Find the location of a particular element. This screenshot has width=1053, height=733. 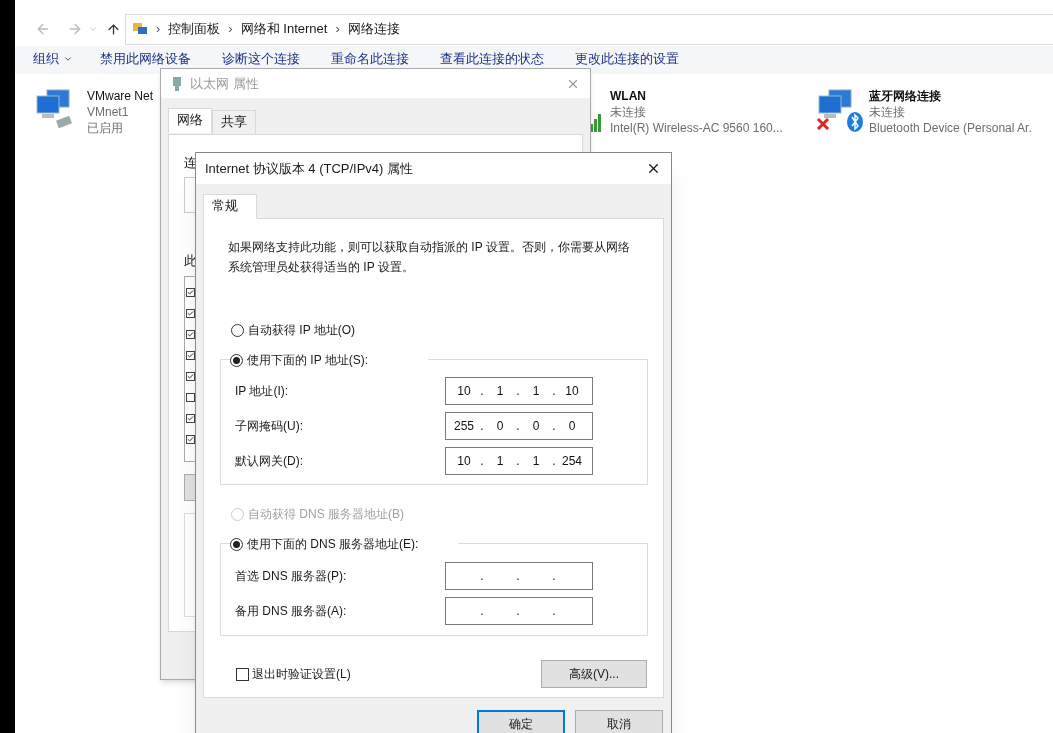

field-label: 首选 DNS 服务器(P): is located at coordinates (291, 576).